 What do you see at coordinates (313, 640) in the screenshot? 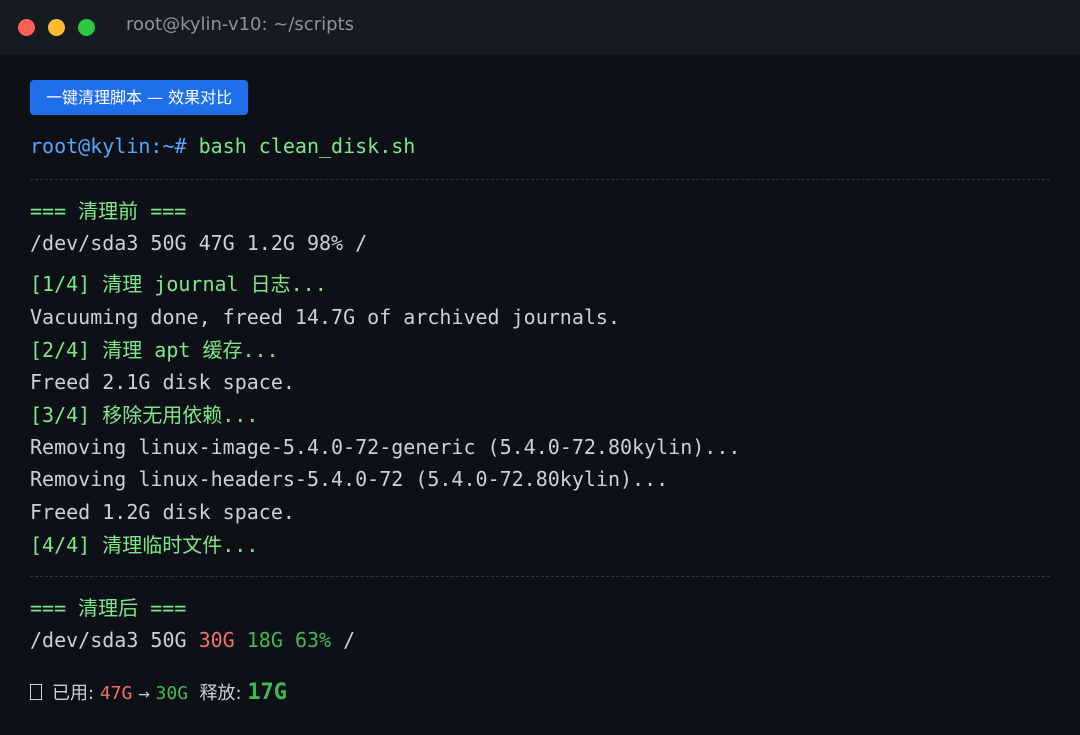
I see `after-percent: 63%` at bounding box center [313, 640].